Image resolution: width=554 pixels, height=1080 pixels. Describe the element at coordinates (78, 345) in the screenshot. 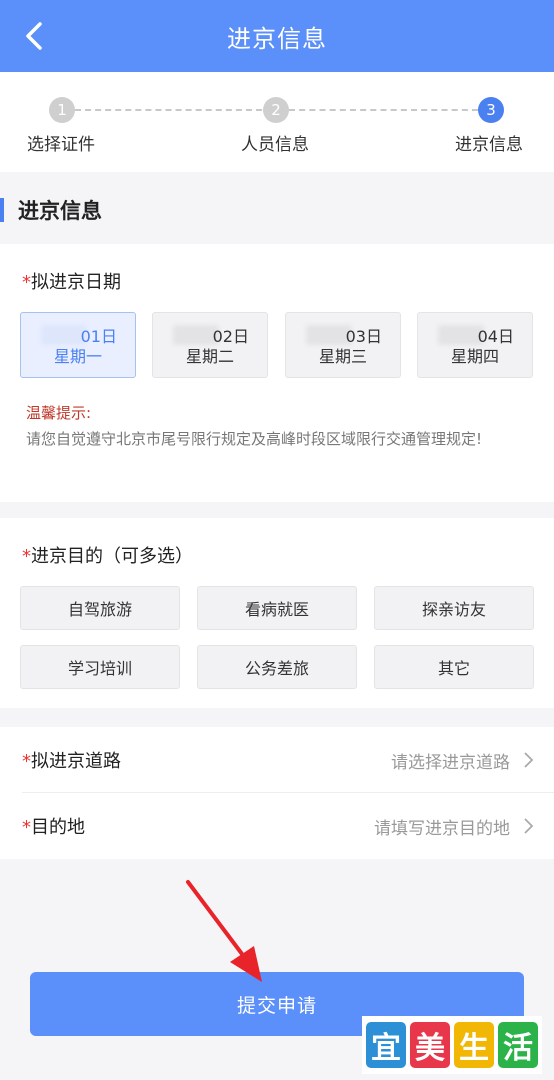

I see `date-option-1: 01日 星期一` at that location.